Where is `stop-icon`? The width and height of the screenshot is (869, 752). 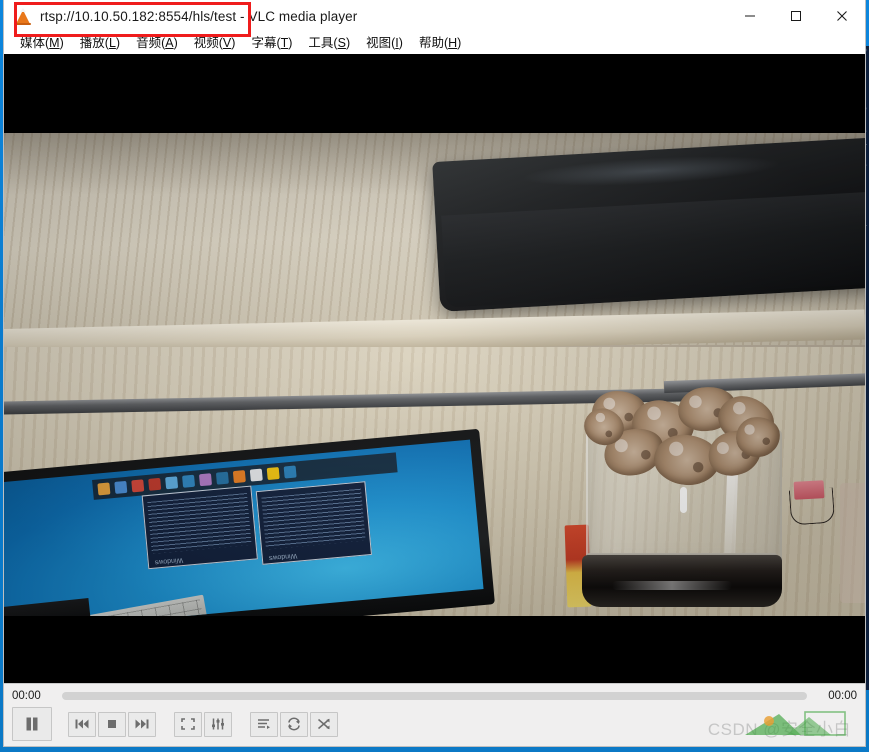 stop-icon is located at coordinates (112, 724).